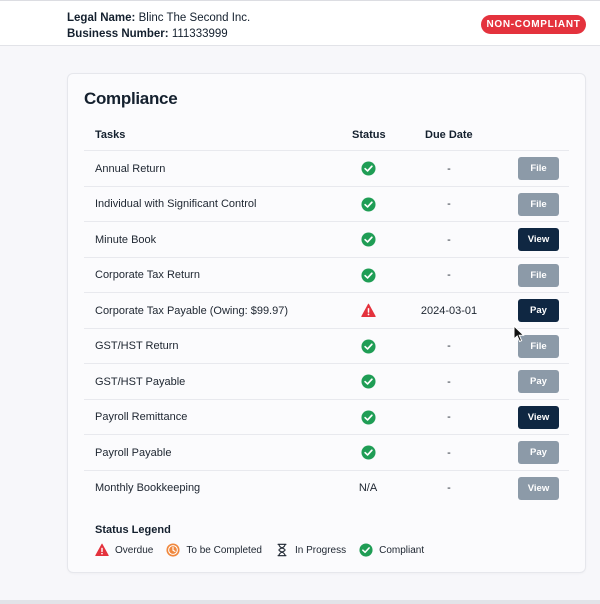  Describe the element at coordinates (192, 310) in the screenshot. I see `task-name: Corporate Tax Payable (Owing: $99.97)` at that location.